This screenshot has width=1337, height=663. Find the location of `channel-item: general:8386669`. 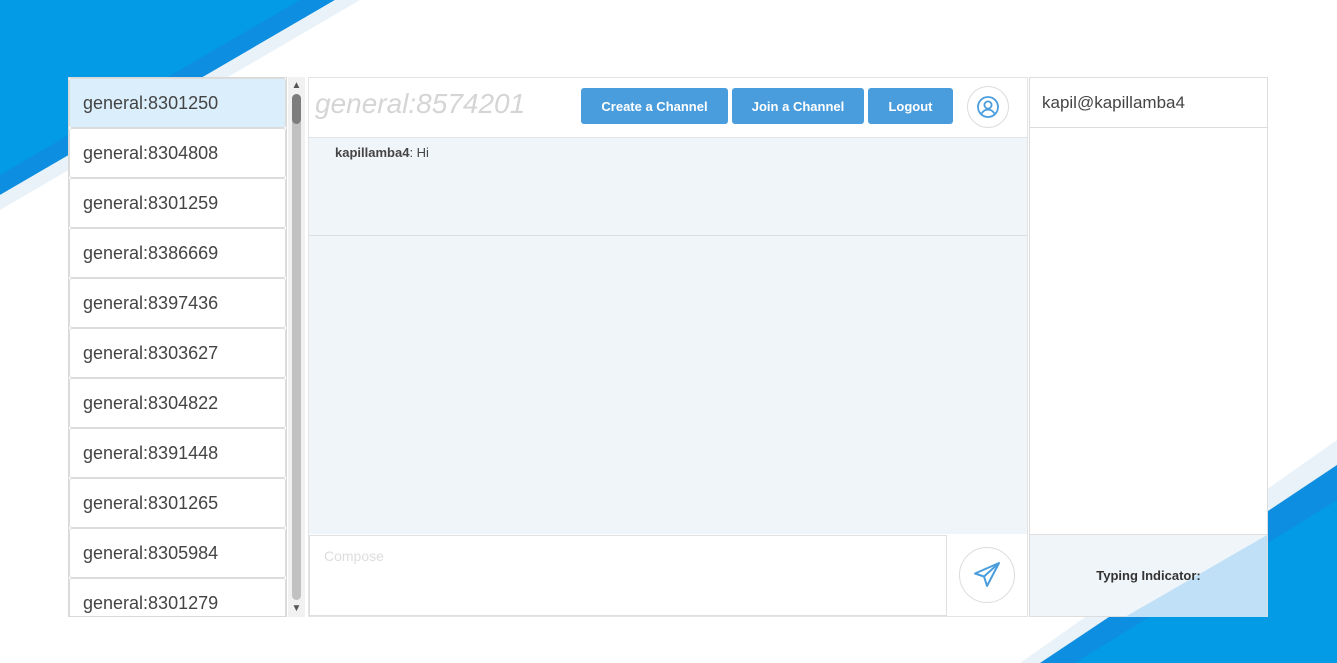

channel-item: general:8386669 is located at coordinates (177, 253).